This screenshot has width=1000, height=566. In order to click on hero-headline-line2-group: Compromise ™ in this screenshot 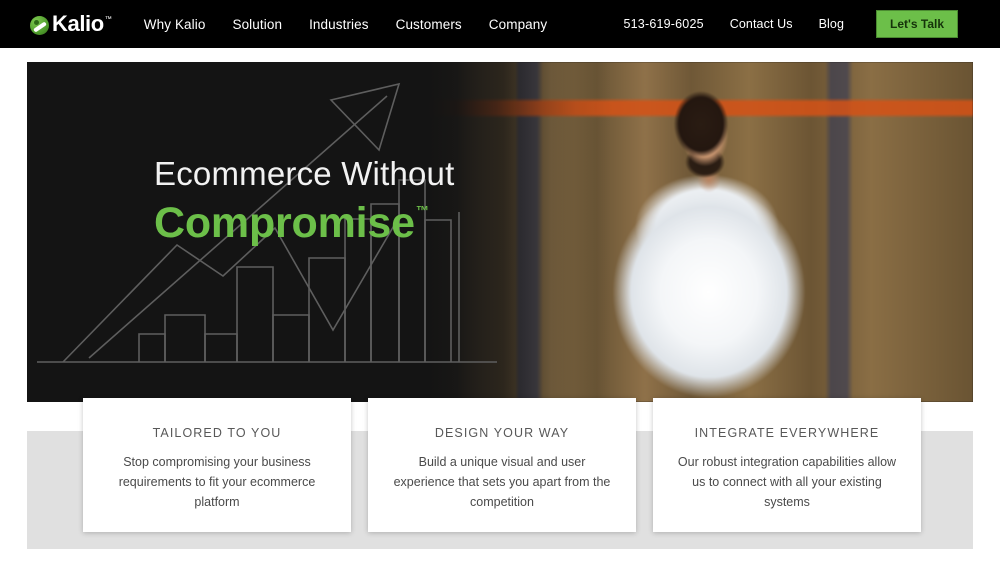, I will do `click(364, 223)`.